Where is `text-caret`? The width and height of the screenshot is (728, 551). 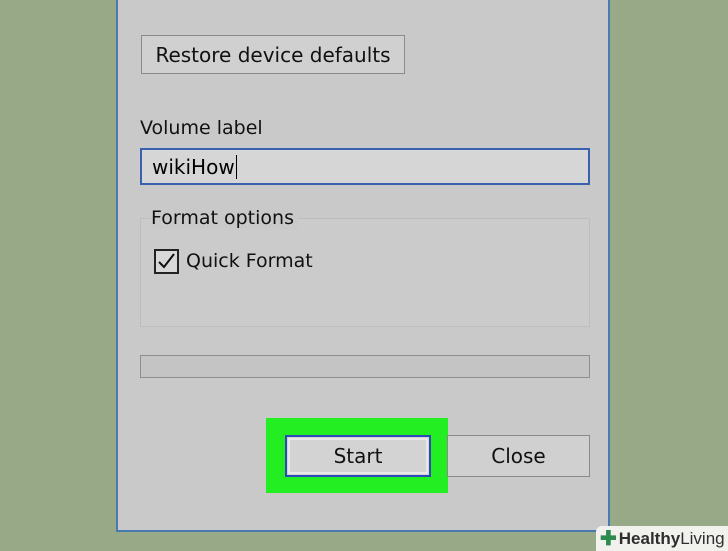 text-caret is located at coordinates (236, 166).